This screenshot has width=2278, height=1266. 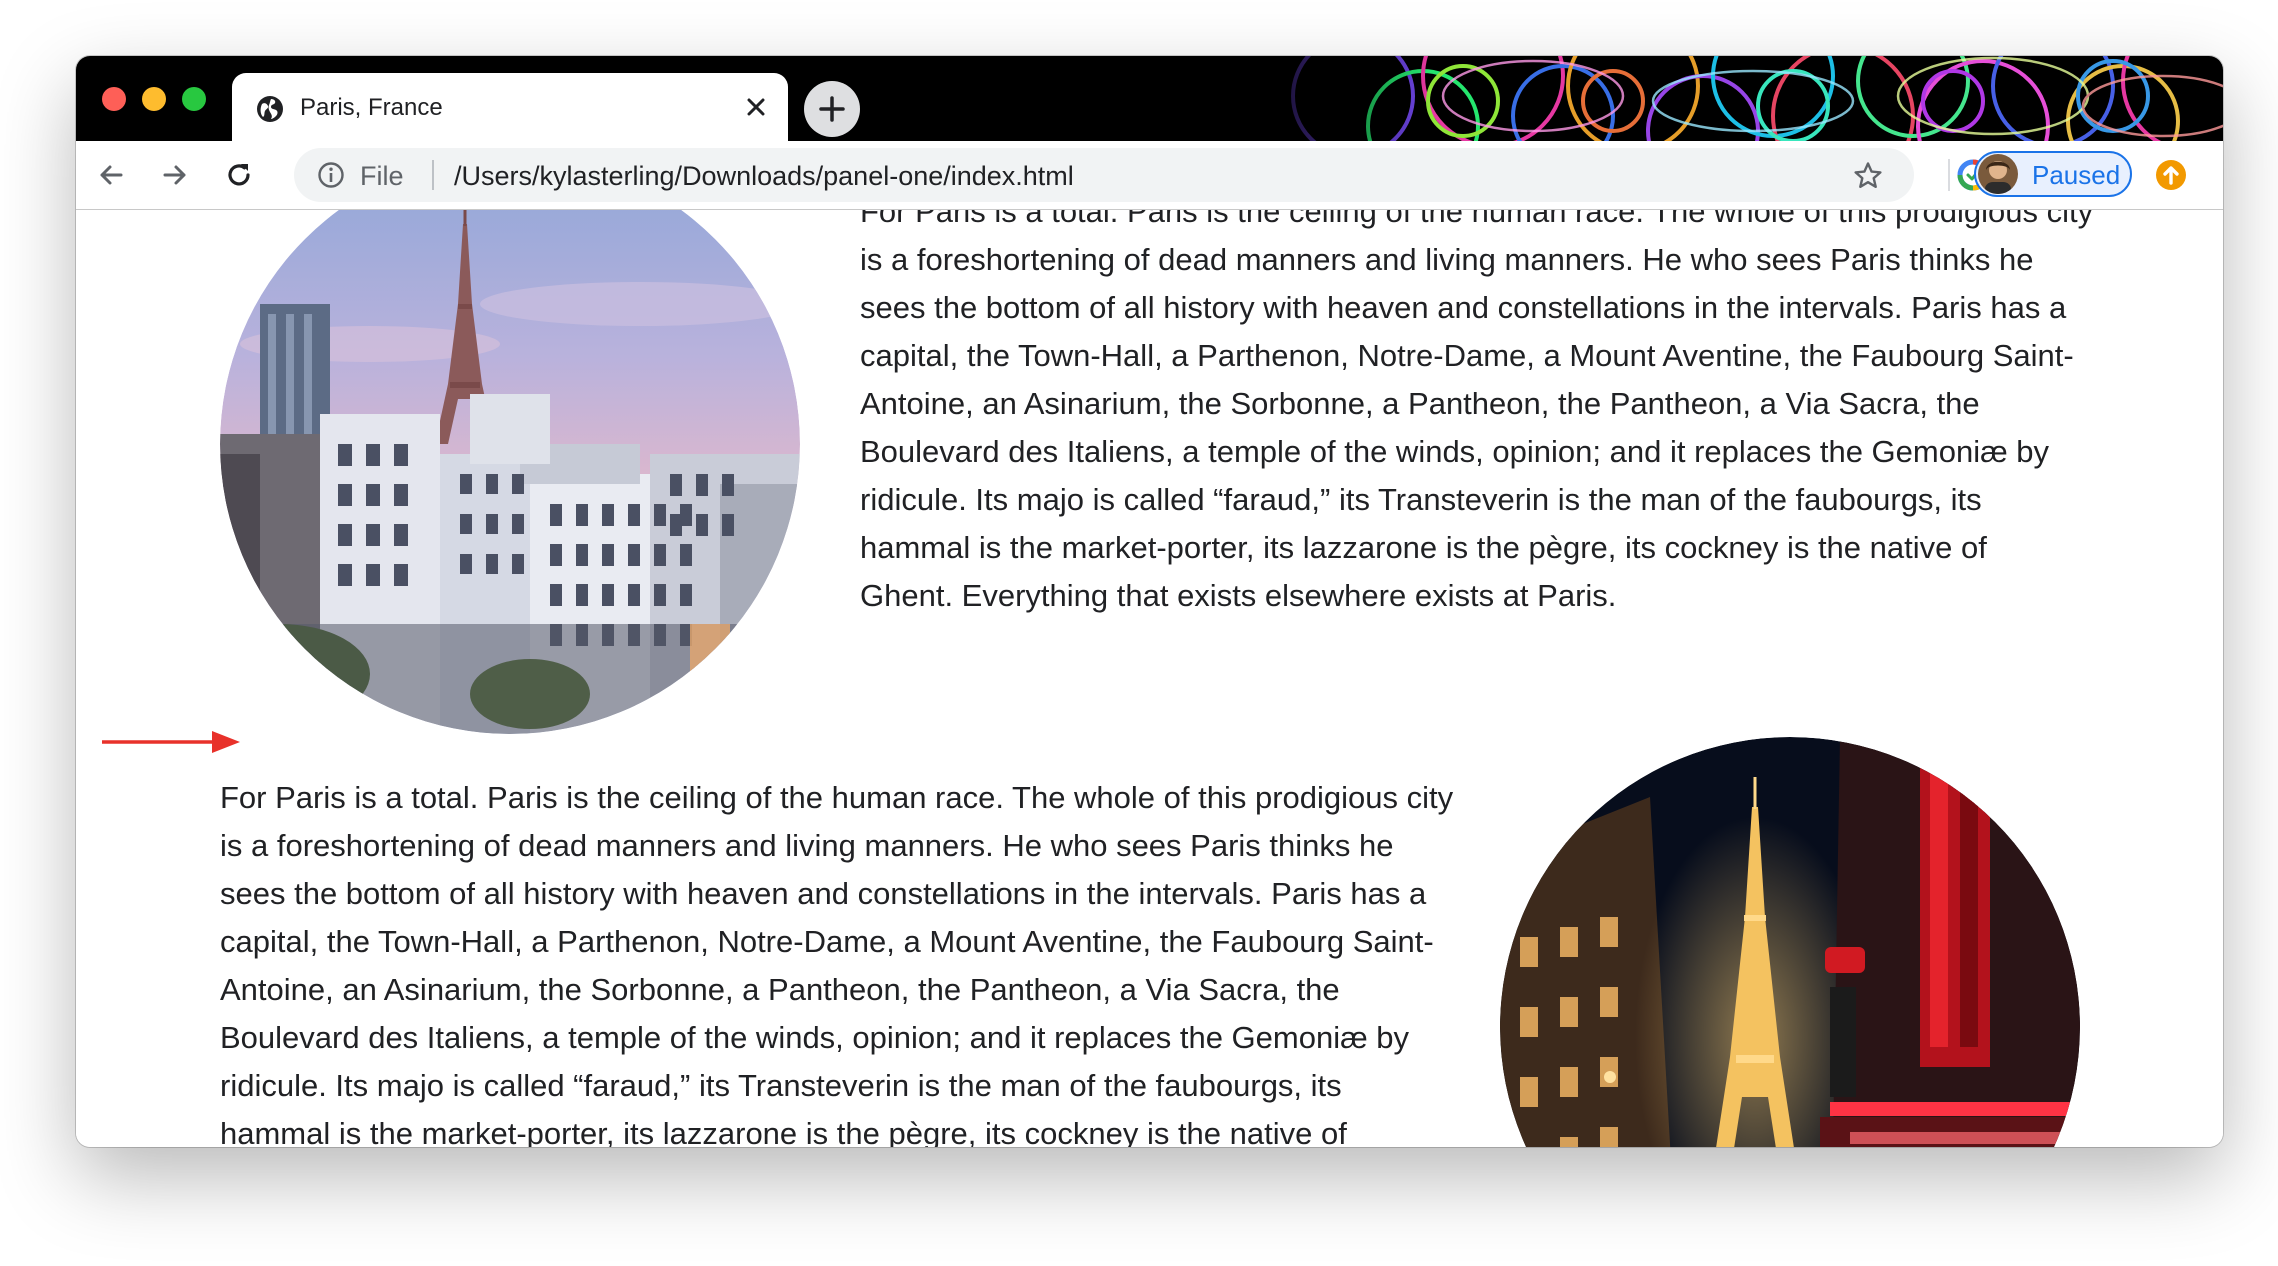 I want to click on close-tab-icon, so click(x=756, y=107).